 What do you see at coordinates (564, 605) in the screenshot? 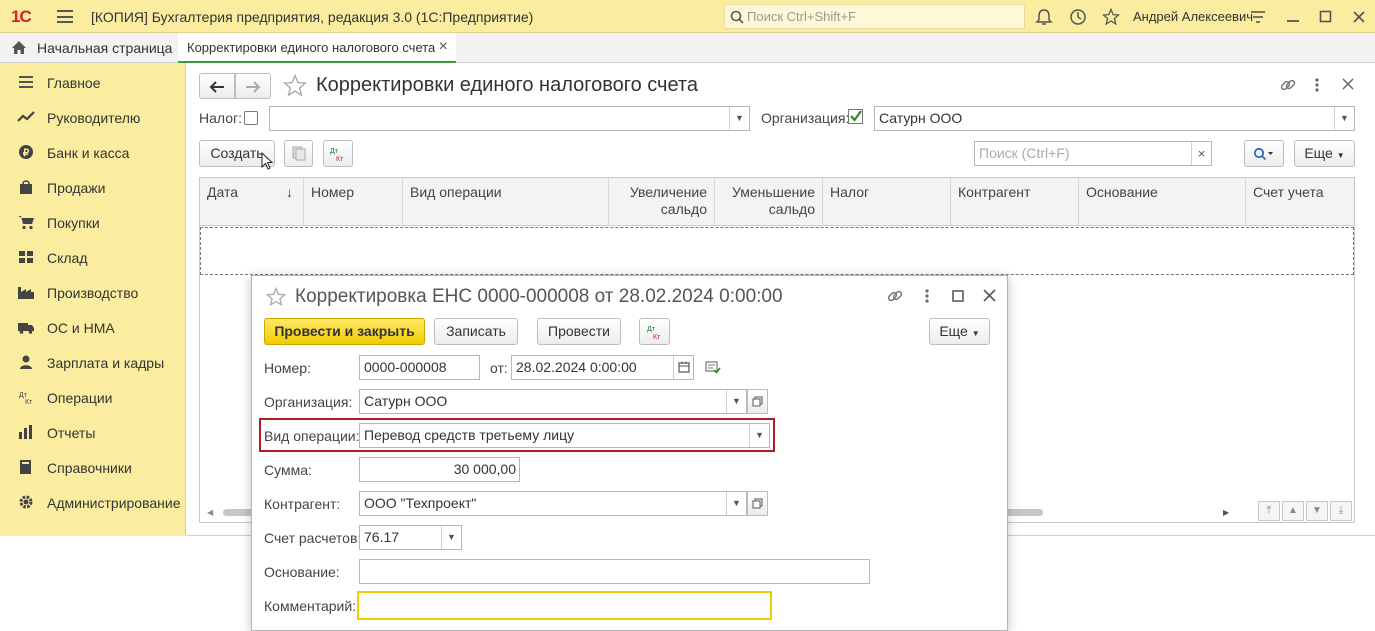
I see `comment-field` at bounding box center [564, 605].